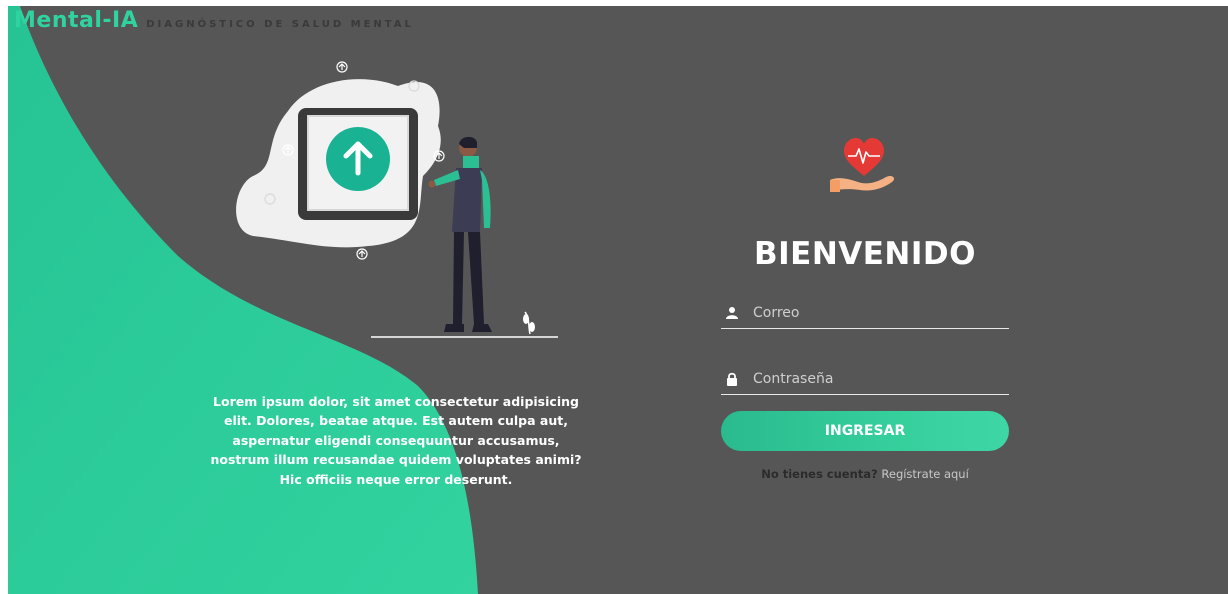 The width and height of the screenshot is (1228, 594). I want to click on password-field, so click(865, 379).